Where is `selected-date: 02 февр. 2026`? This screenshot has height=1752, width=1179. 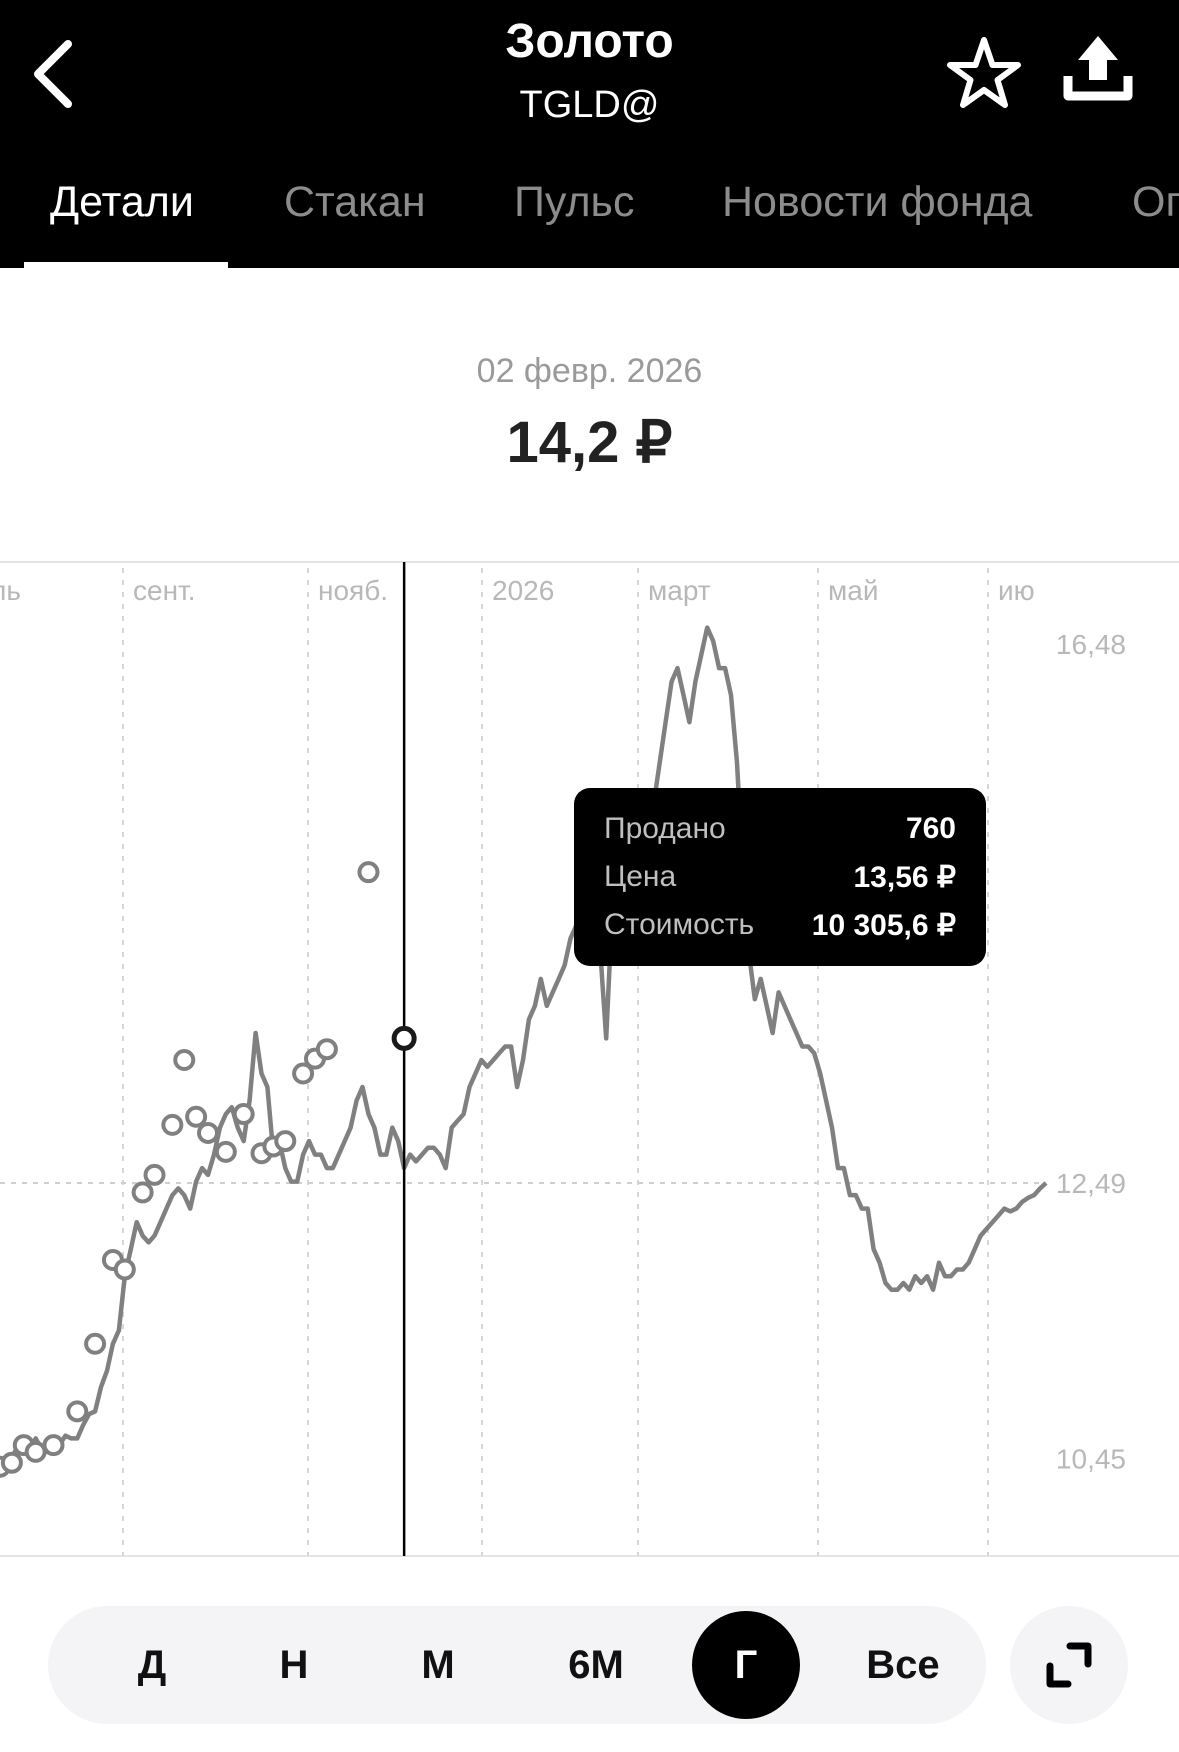
selected-date: 02 февр. 2026 is located at coordinates (589, 371).